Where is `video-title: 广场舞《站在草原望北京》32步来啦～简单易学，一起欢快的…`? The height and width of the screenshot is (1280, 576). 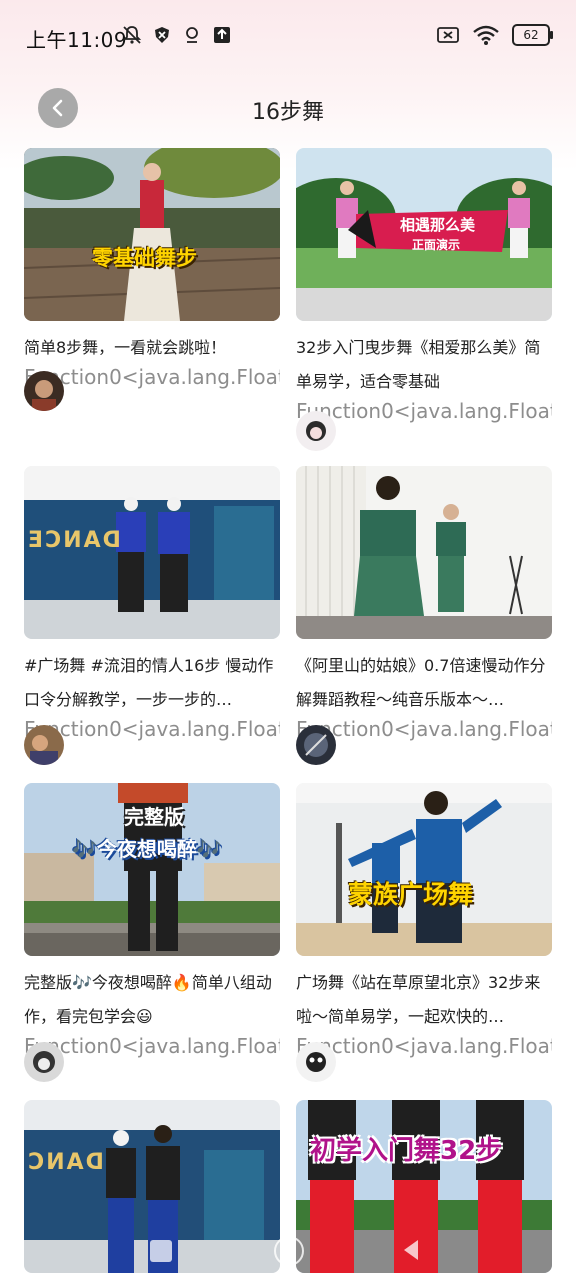 video-title: 广场舞《站在草原望北京》32步来啦～简单易学，一起欢快的… is located at coordinates (418, 999).